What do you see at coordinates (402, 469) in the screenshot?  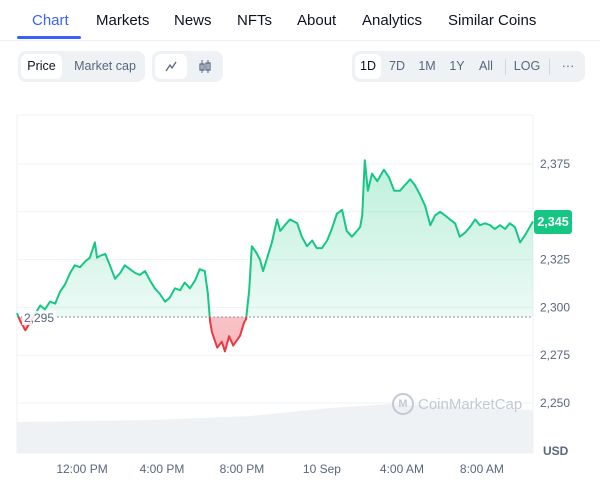 I see `x-tick-label: 4:00 AM` at bounding box center [402, 469].